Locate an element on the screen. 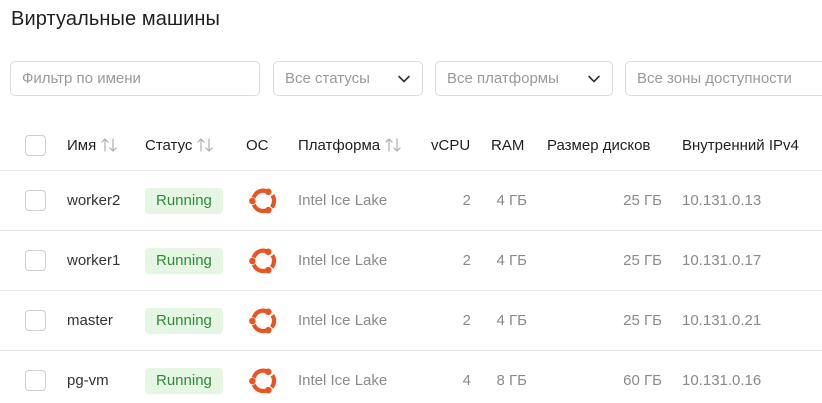  column-header-ram: RAM is located at coordinates (508, 145).